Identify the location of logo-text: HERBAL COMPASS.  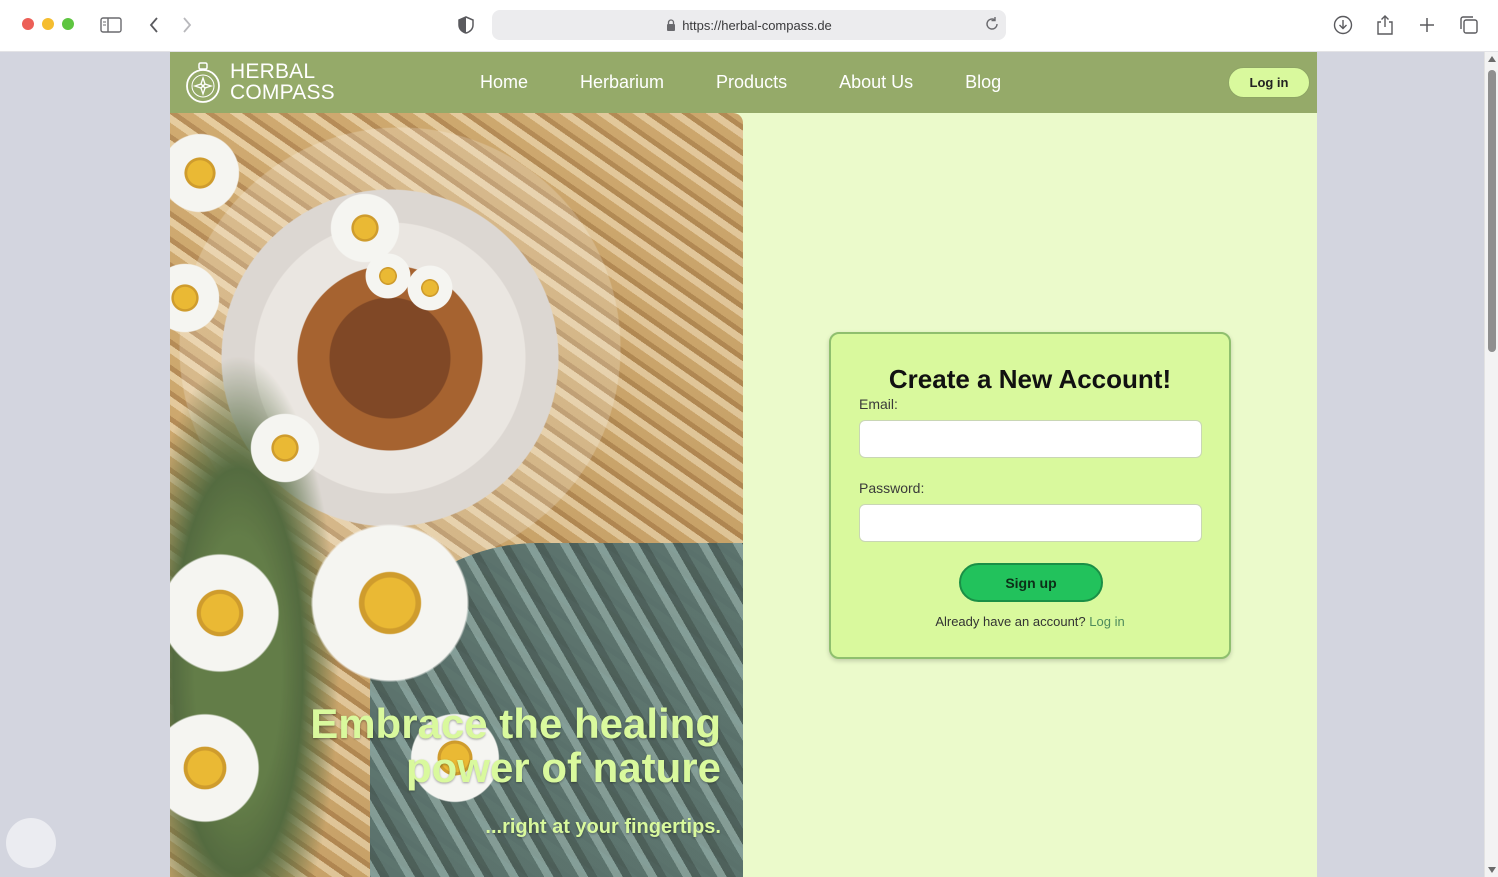
(282, 82).